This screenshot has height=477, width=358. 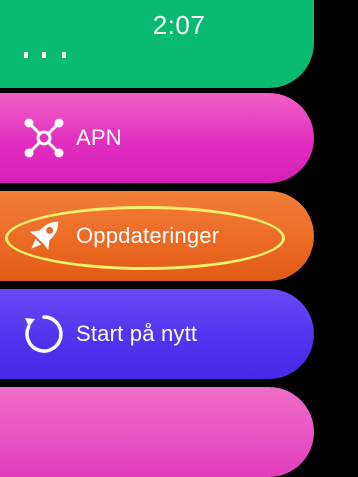 What do you see at coordinates (45, 55) in the screenshot?
I see `unknown-icon` at bounding box center [45, 55].